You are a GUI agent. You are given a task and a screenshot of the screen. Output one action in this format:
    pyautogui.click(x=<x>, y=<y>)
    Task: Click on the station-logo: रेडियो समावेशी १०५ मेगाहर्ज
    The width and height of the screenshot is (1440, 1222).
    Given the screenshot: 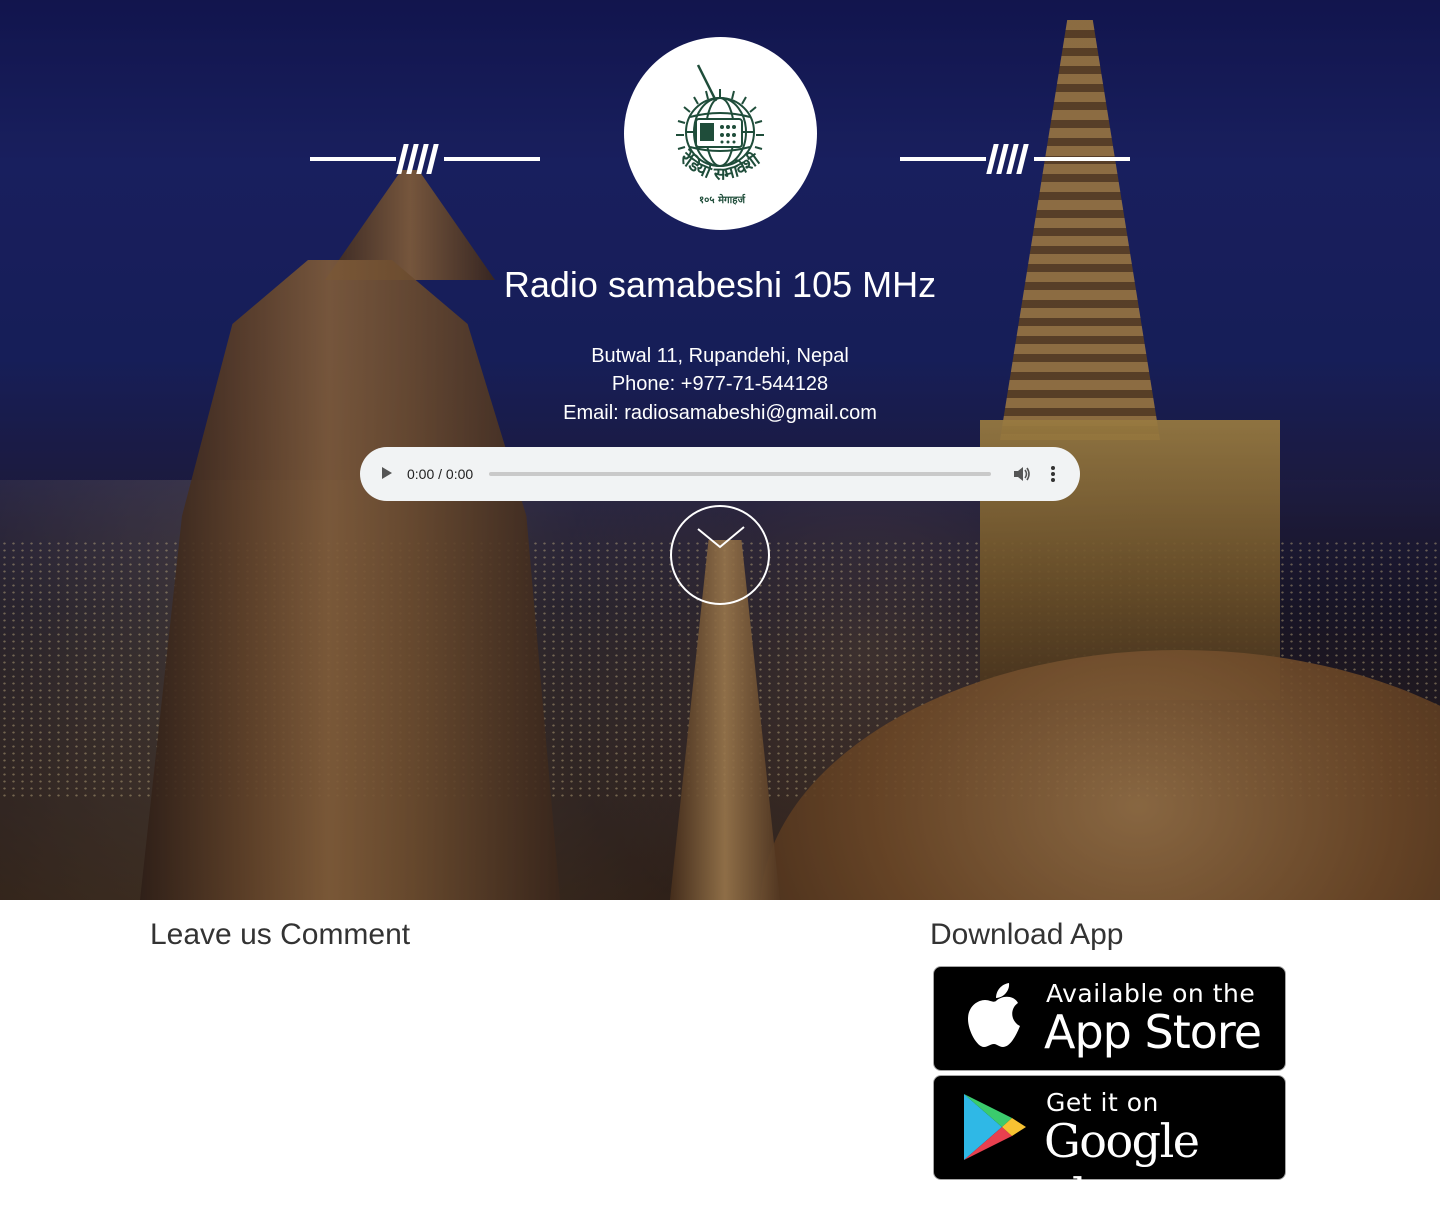 What is the action you would take?
    pyautogui.click(x=720, y=133)
    